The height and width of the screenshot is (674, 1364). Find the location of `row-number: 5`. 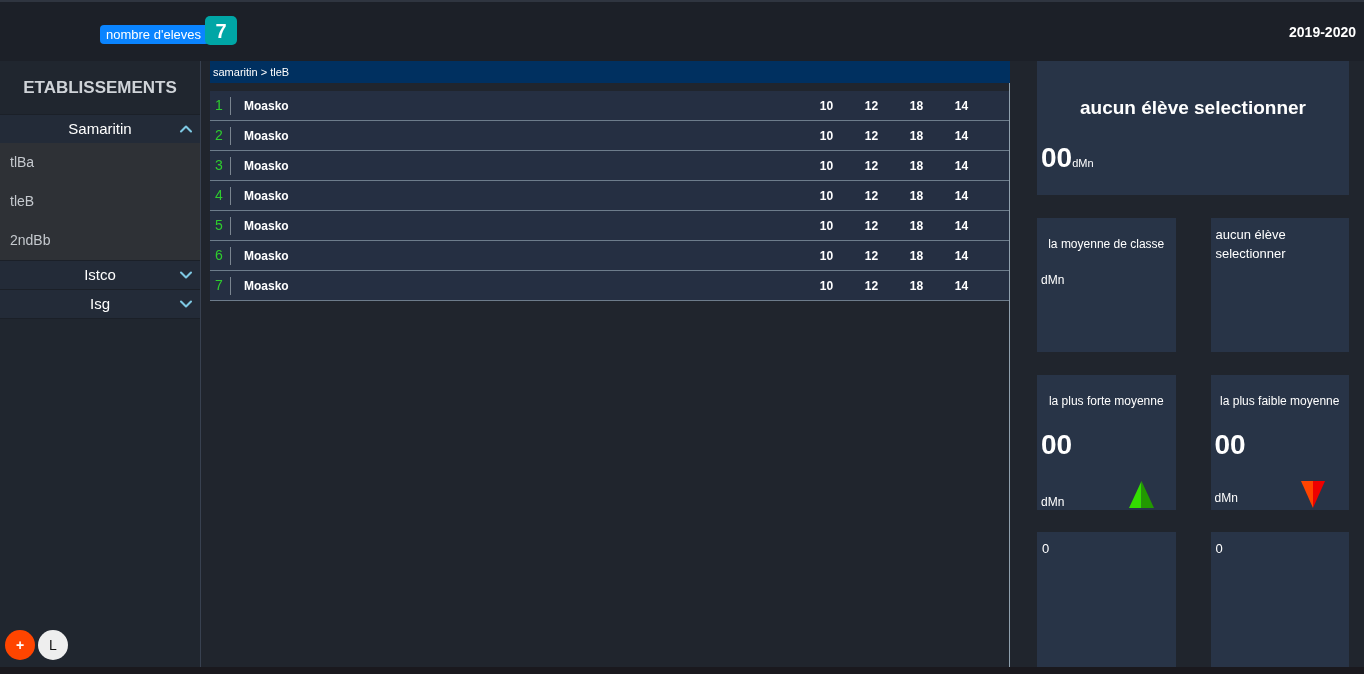

row-number: 5 is located at coordinates (219, 225).